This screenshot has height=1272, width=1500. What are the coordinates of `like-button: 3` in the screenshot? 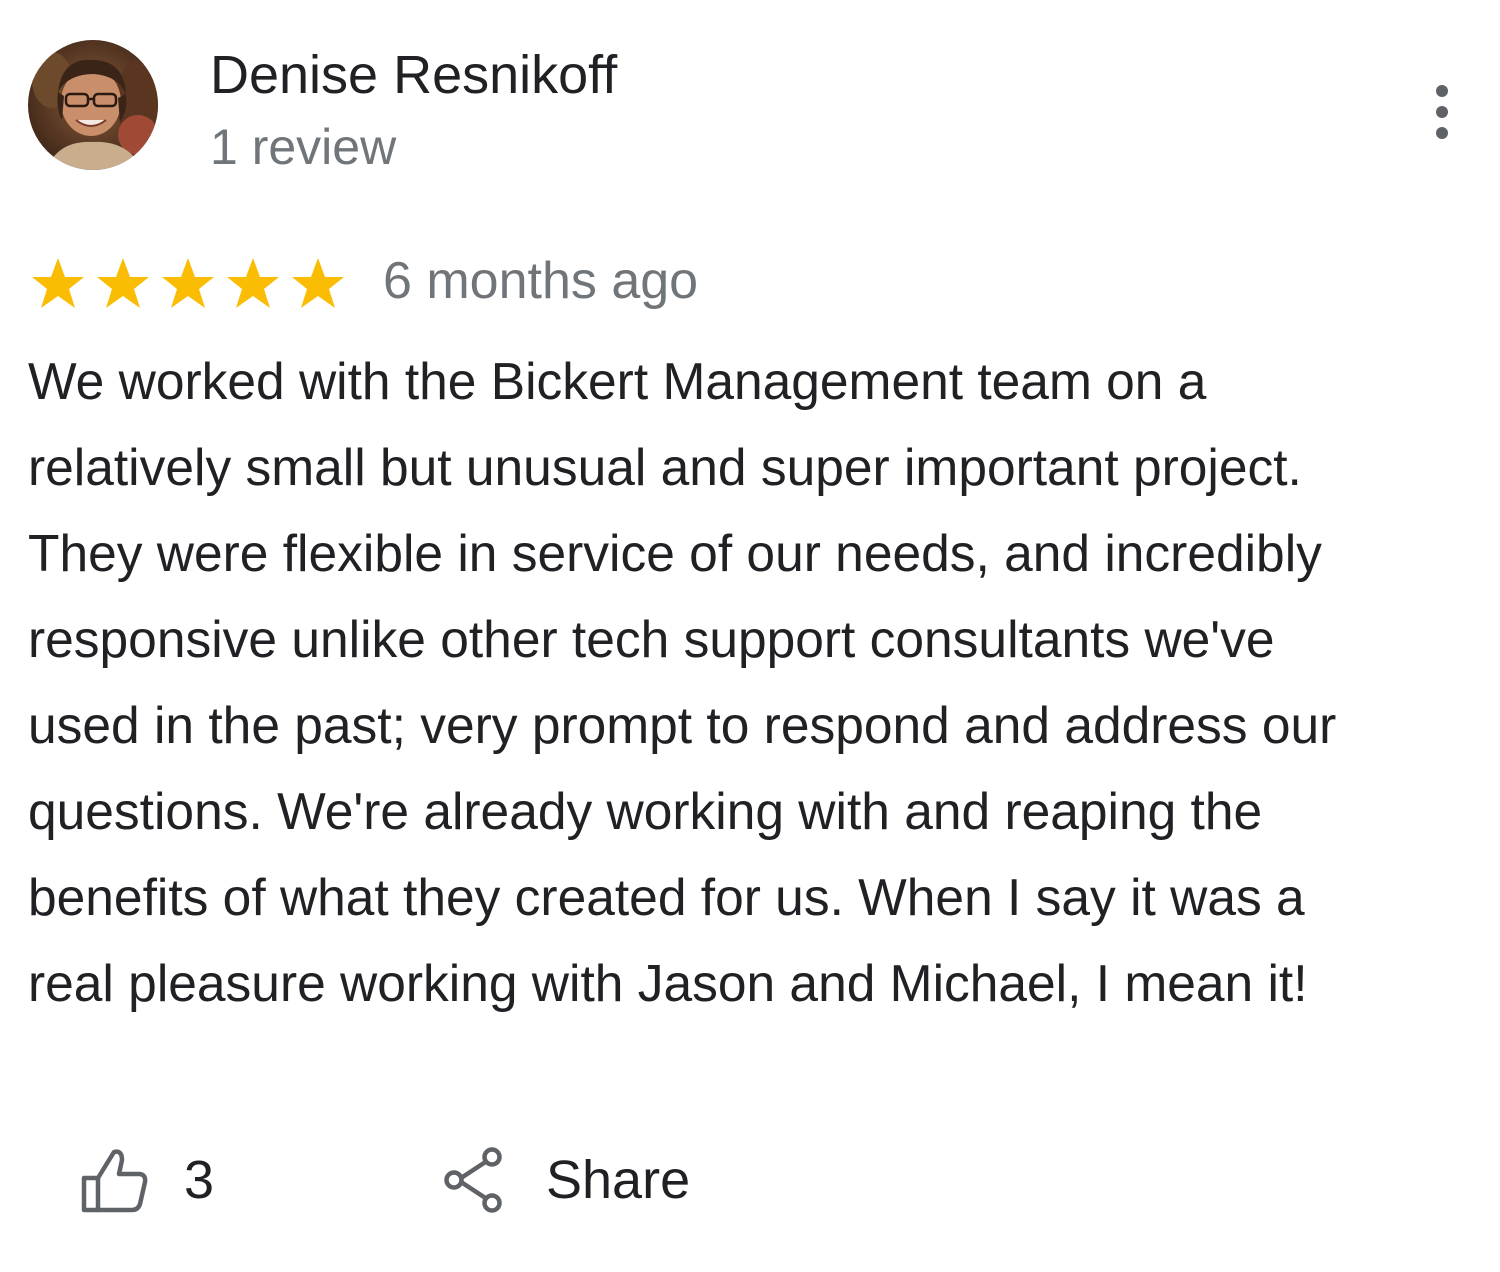 It's located at (146, 1180).